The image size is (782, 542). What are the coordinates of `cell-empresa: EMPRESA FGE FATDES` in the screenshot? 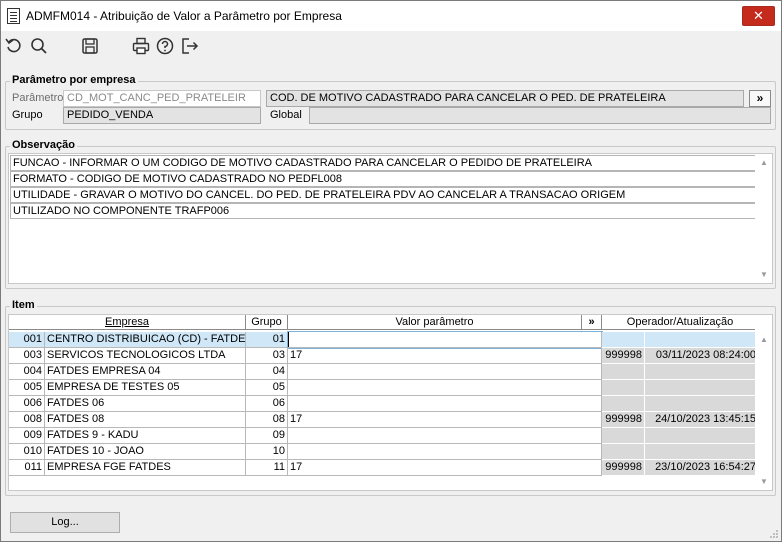 It's located at (145, 468).